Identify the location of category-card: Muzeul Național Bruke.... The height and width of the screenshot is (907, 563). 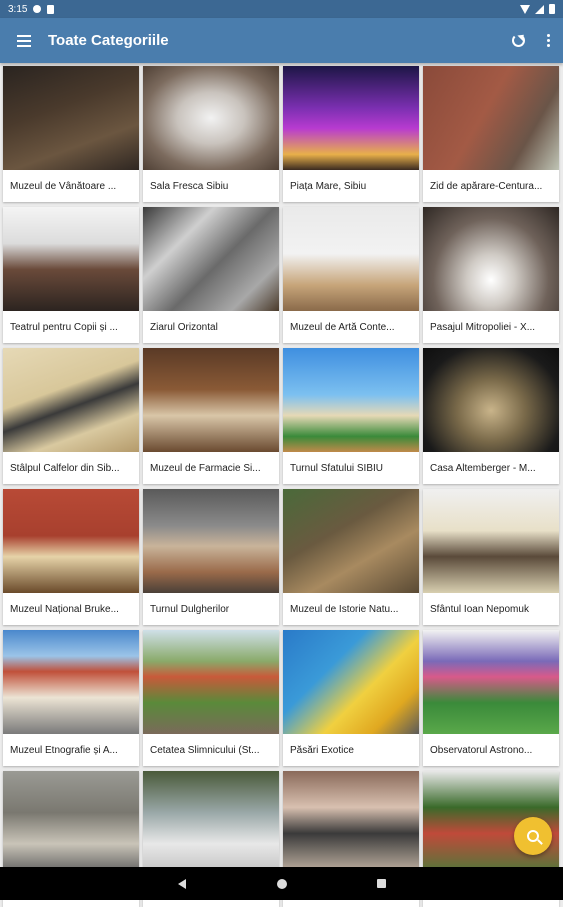
(71, 557).